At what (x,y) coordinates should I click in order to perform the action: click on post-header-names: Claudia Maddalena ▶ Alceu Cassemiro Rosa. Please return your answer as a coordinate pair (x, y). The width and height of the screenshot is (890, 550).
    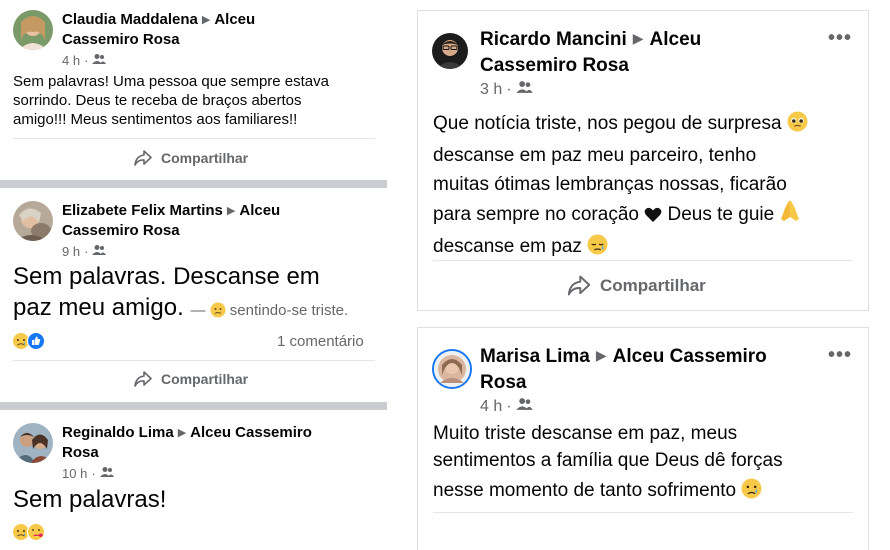
    Looking at the image, I should click on (222, 30).